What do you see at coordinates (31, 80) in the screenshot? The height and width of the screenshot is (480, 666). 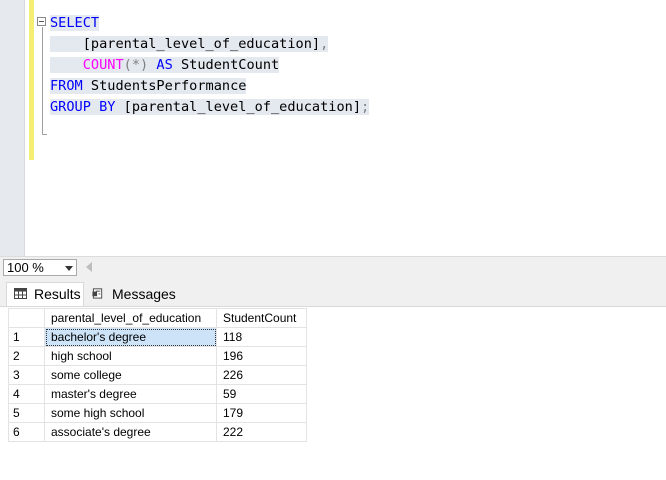 I see `change-tracking-bar` at bounding box center [31, 80].